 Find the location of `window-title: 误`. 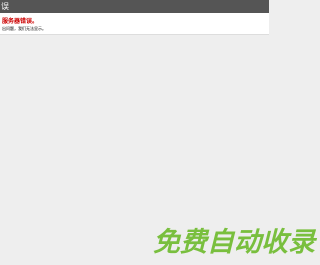

window-title: 误 is located at coordinates (5, 6).